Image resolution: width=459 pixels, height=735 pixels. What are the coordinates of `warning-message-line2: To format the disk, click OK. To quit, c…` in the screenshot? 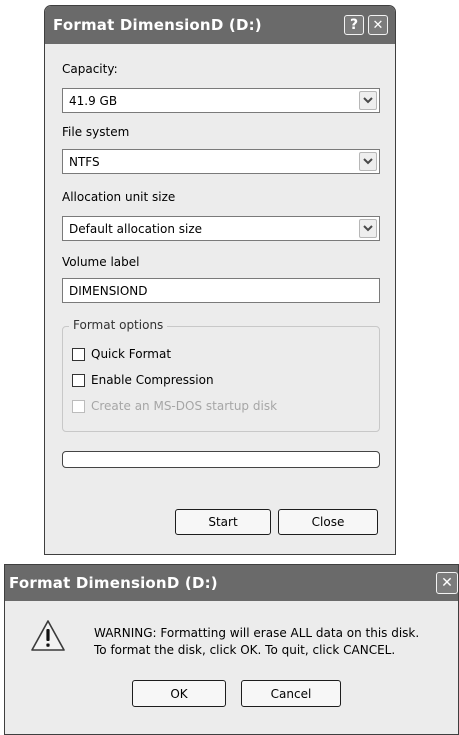 It's located at (245, 650).